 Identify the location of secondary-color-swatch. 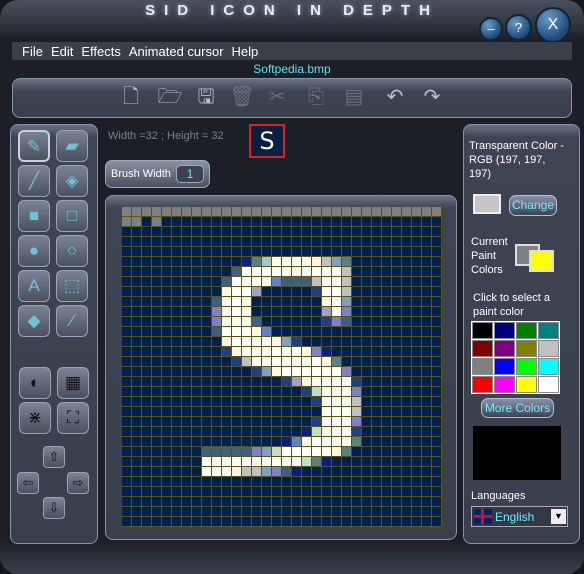
(541, 261).